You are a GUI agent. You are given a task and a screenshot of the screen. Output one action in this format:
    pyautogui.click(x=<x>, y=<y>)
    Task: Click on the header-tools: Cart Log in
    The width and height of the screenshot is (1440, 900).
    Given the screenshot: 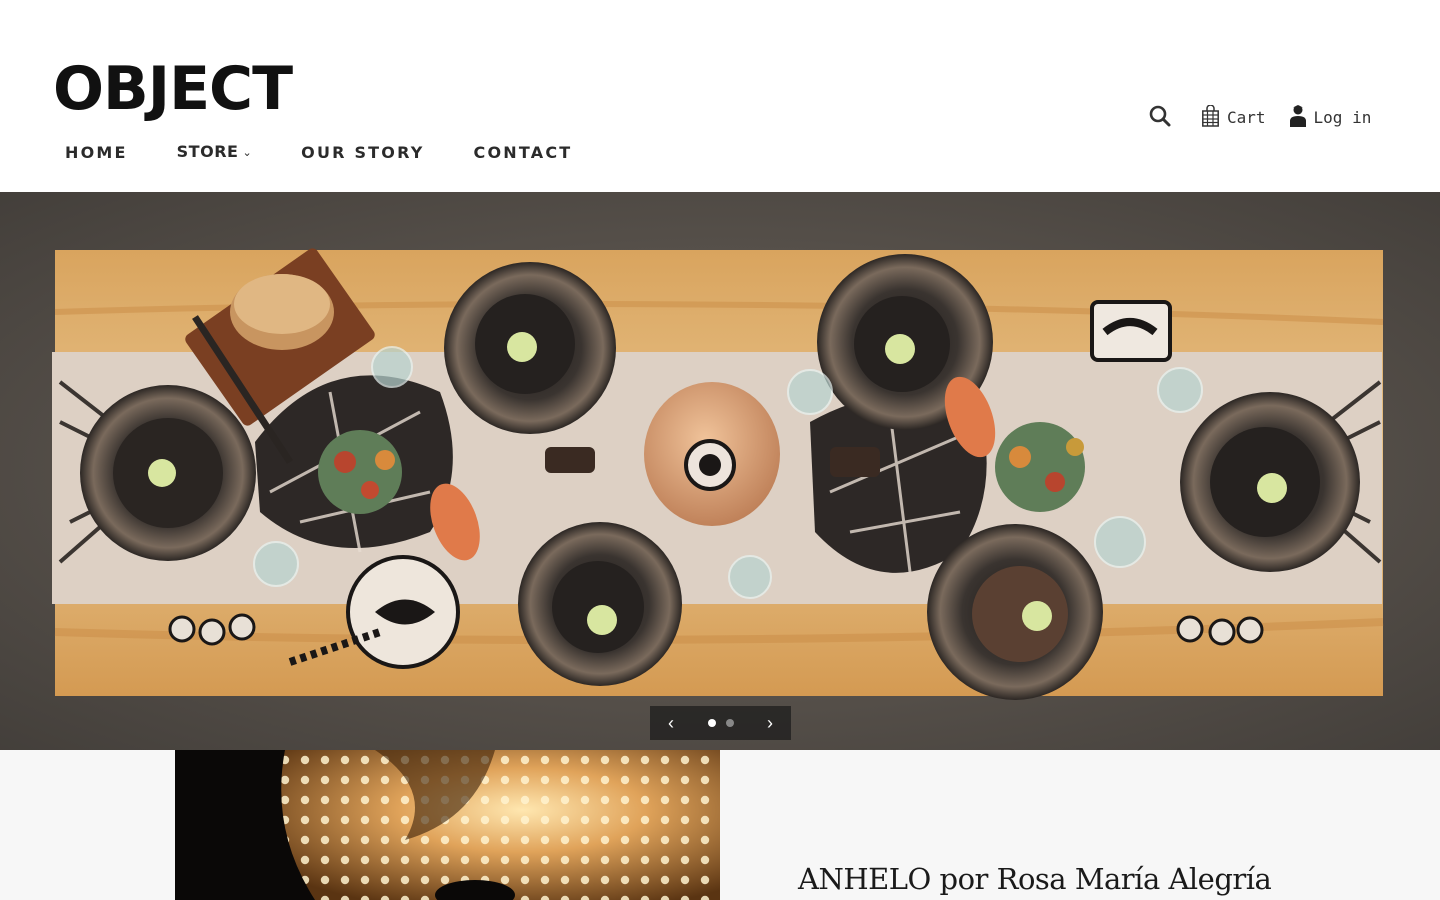 What is the action you would take?
    pyautogui.click(x=1259, y=116)
    